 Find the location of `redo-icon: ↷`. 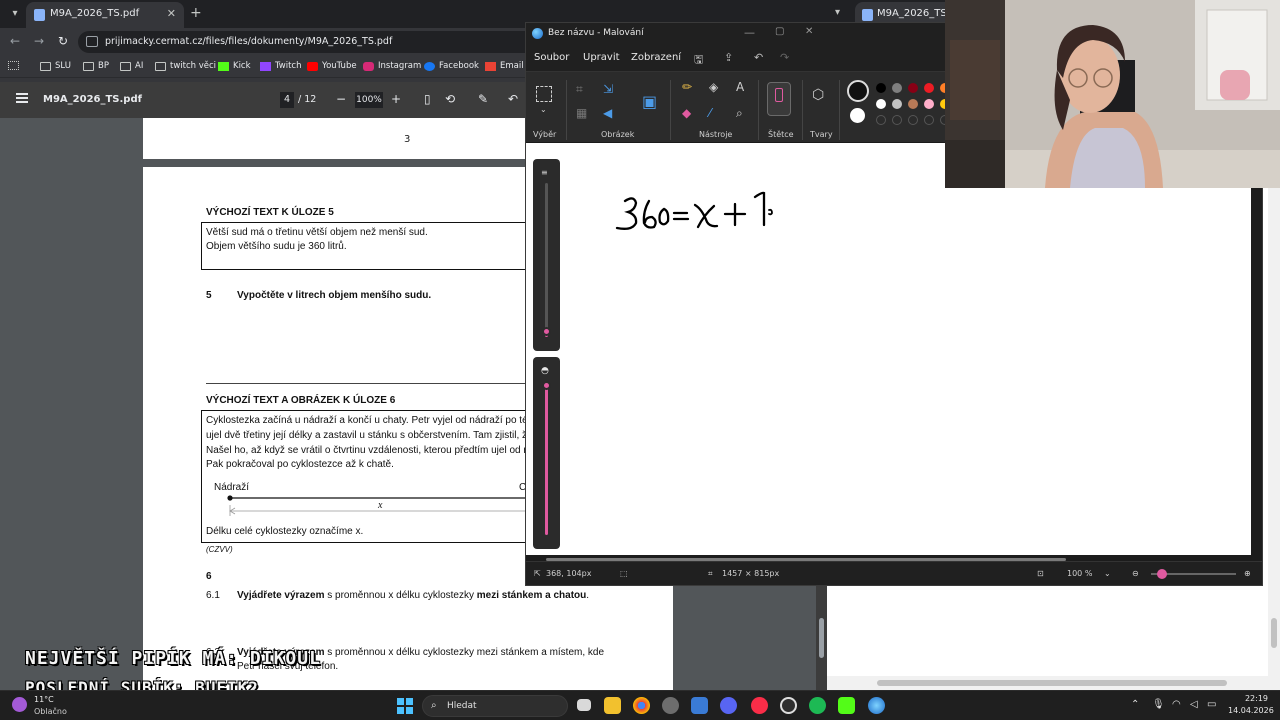

redo-icon: ↷ is located at coordinates (784, 57).